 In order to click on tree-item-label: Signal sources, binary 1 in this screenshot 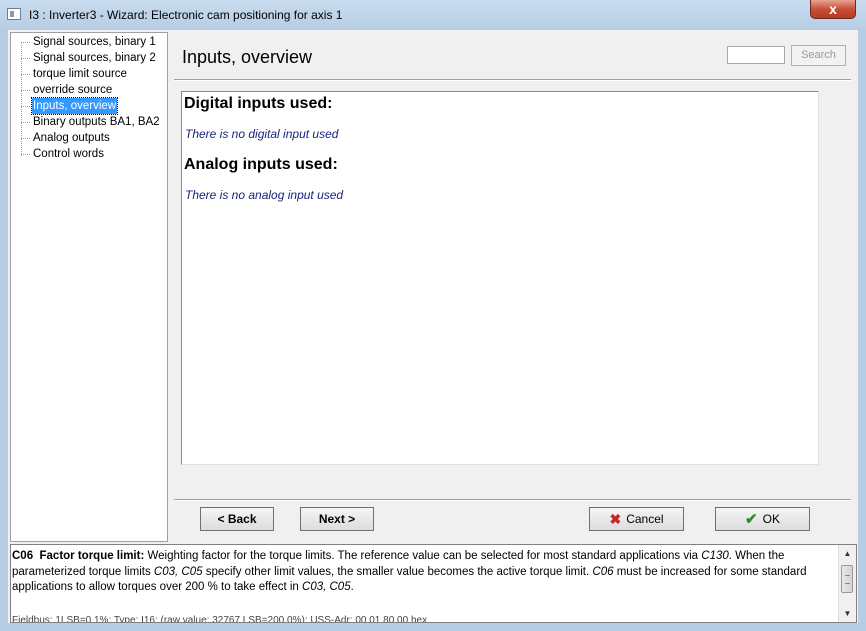, I will do `click(94, 42)`.